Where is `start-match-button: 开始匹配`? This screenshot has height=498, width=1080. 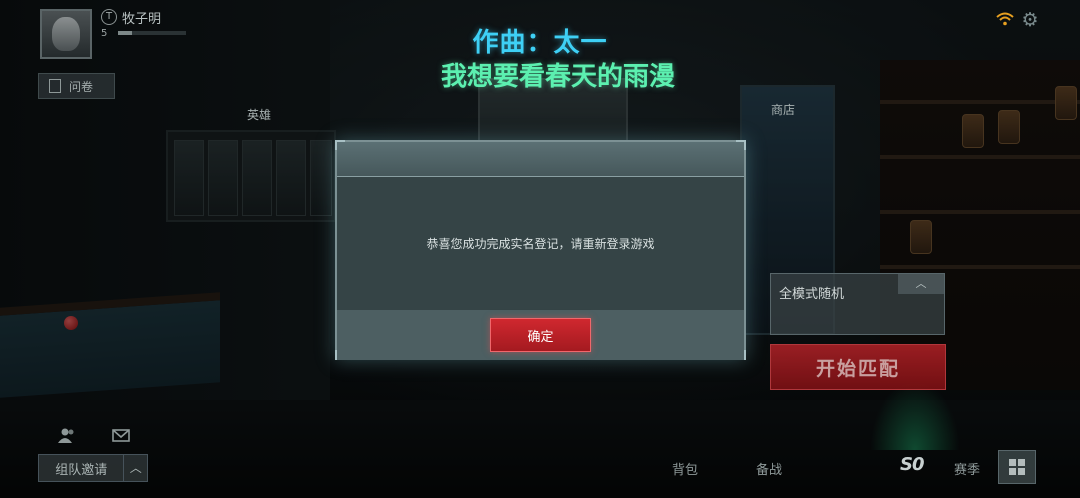 start-match-button: 开始匹配 is located at coordinates (858, 367).